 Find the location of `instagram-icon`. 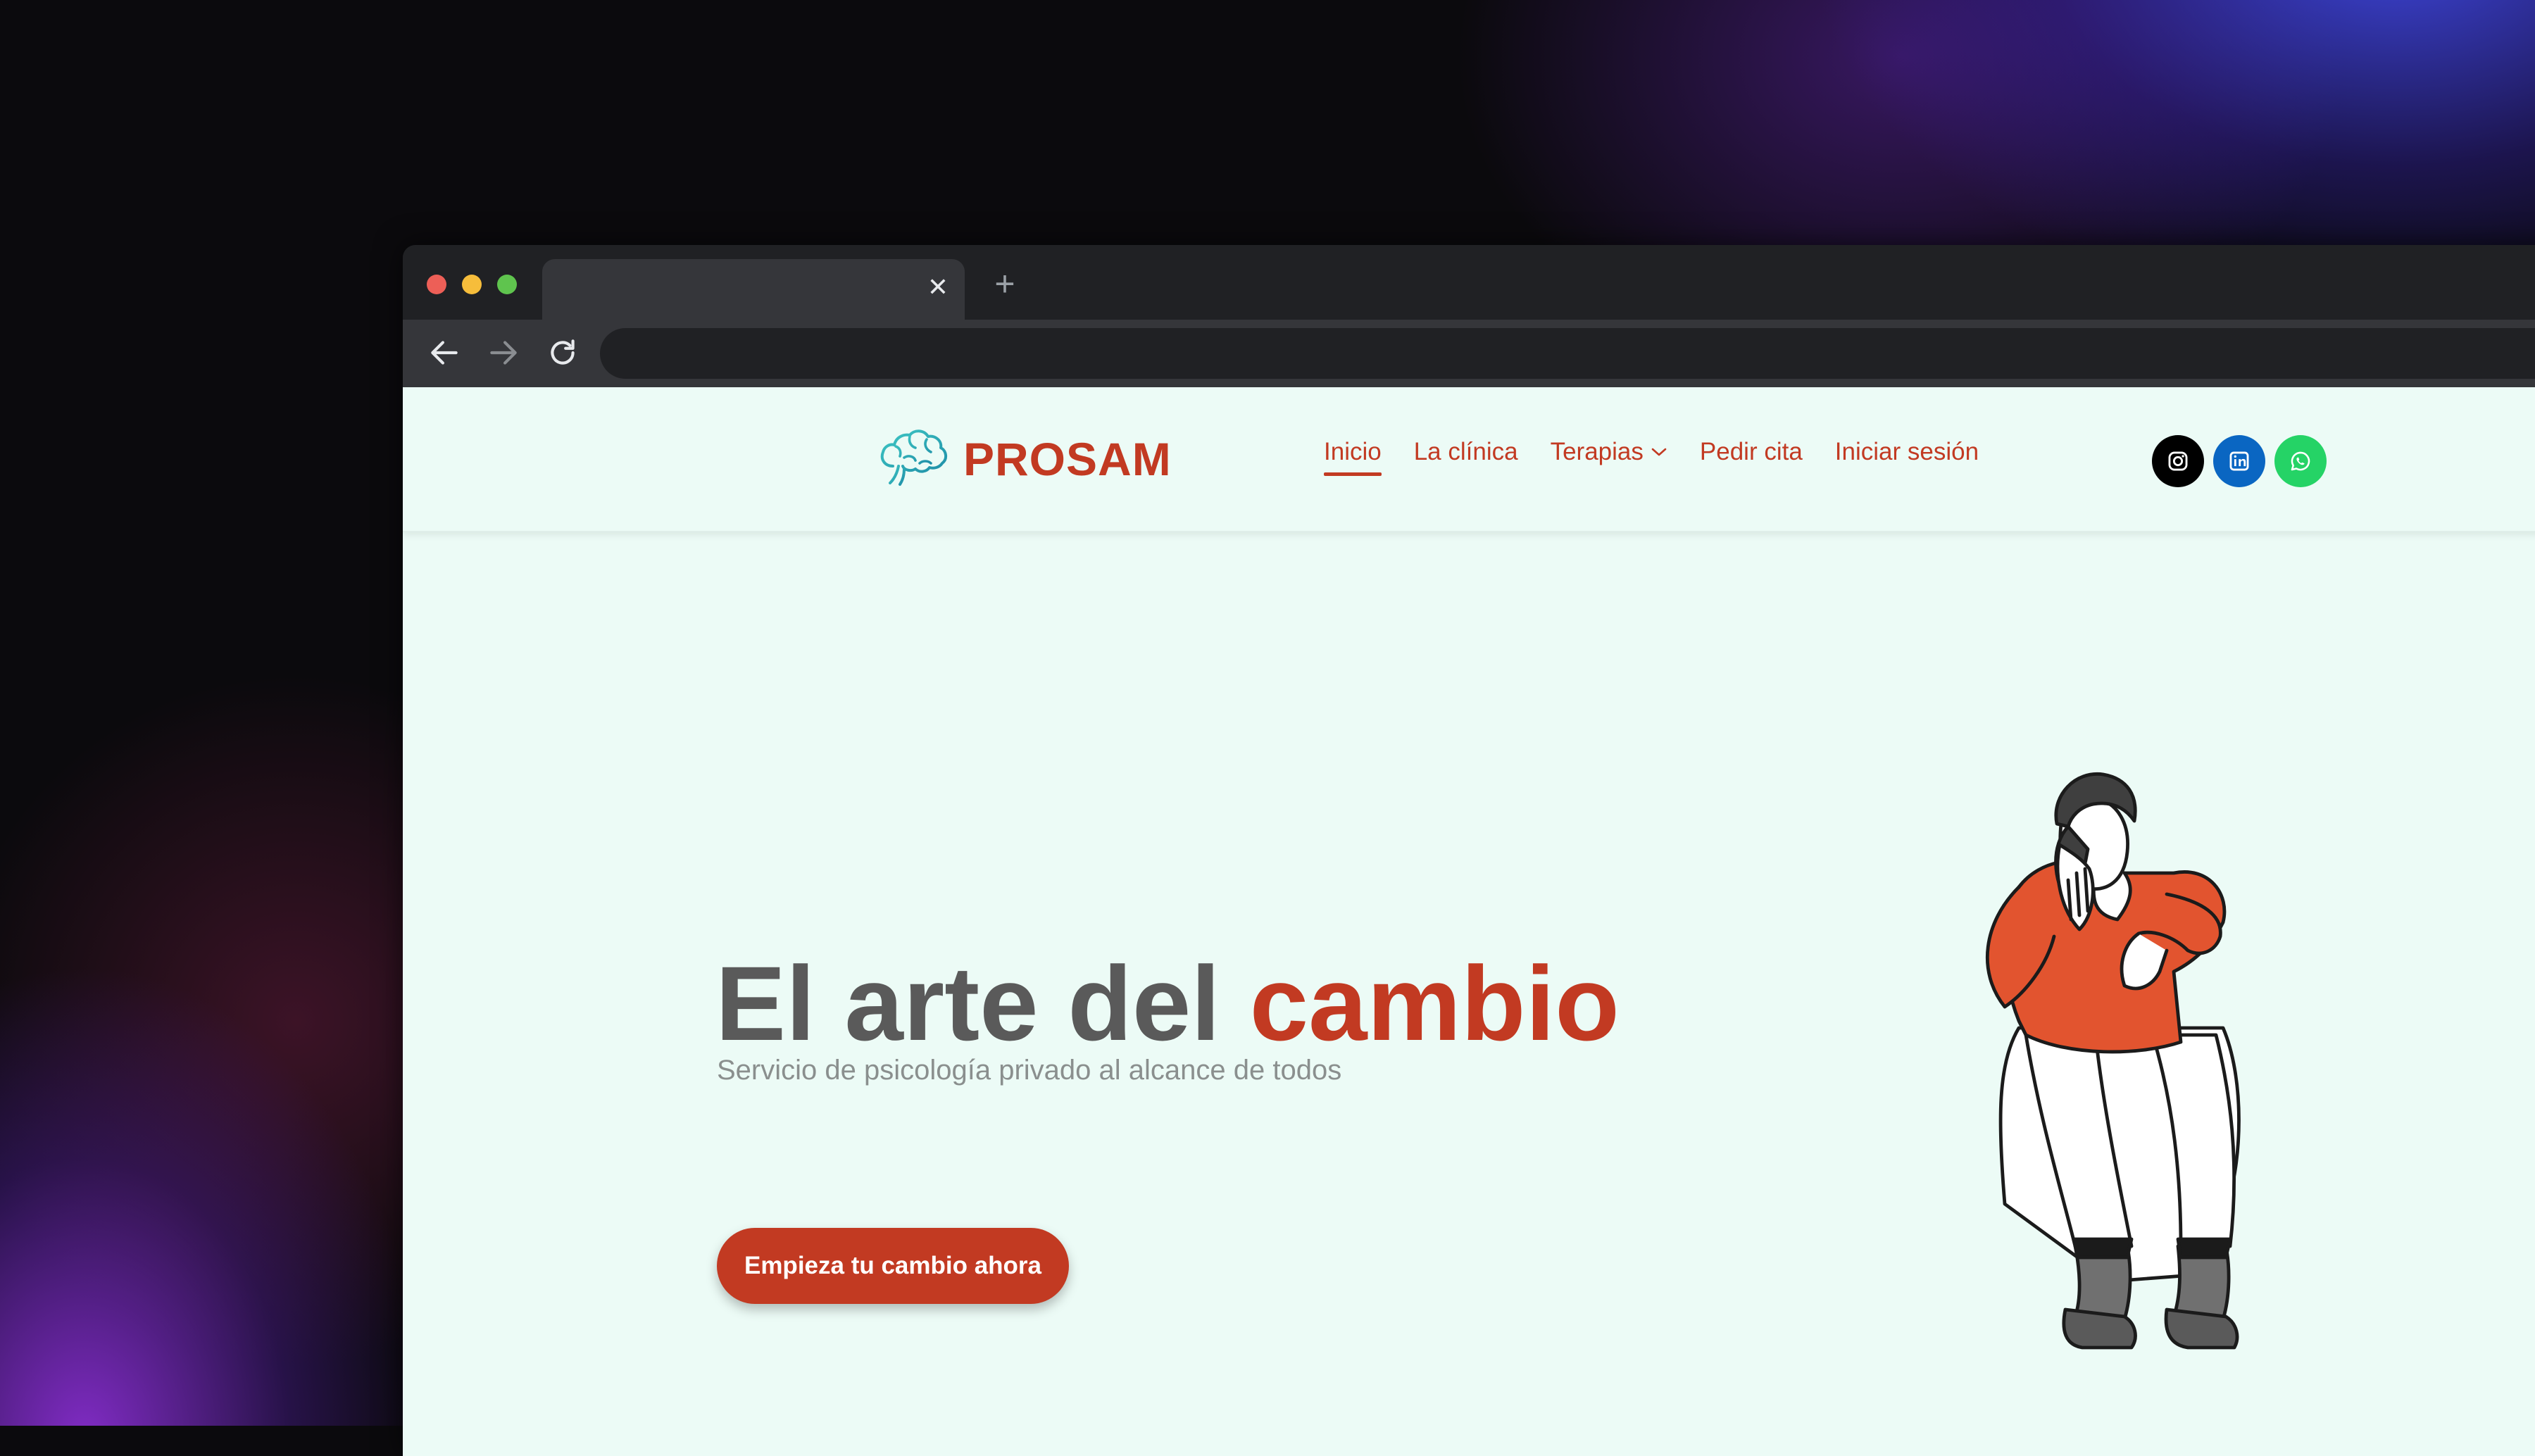

instagram-icon is located at coordinates (2178, 461).